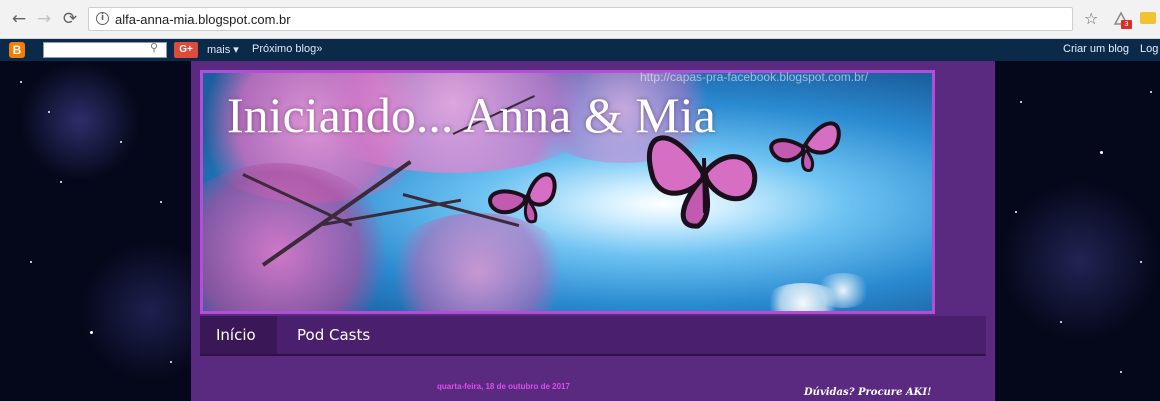 The image size is (1160, 401). Describe the element at coordinates (105, 50) in the screenshot. I see `blog-search-input` at that location.